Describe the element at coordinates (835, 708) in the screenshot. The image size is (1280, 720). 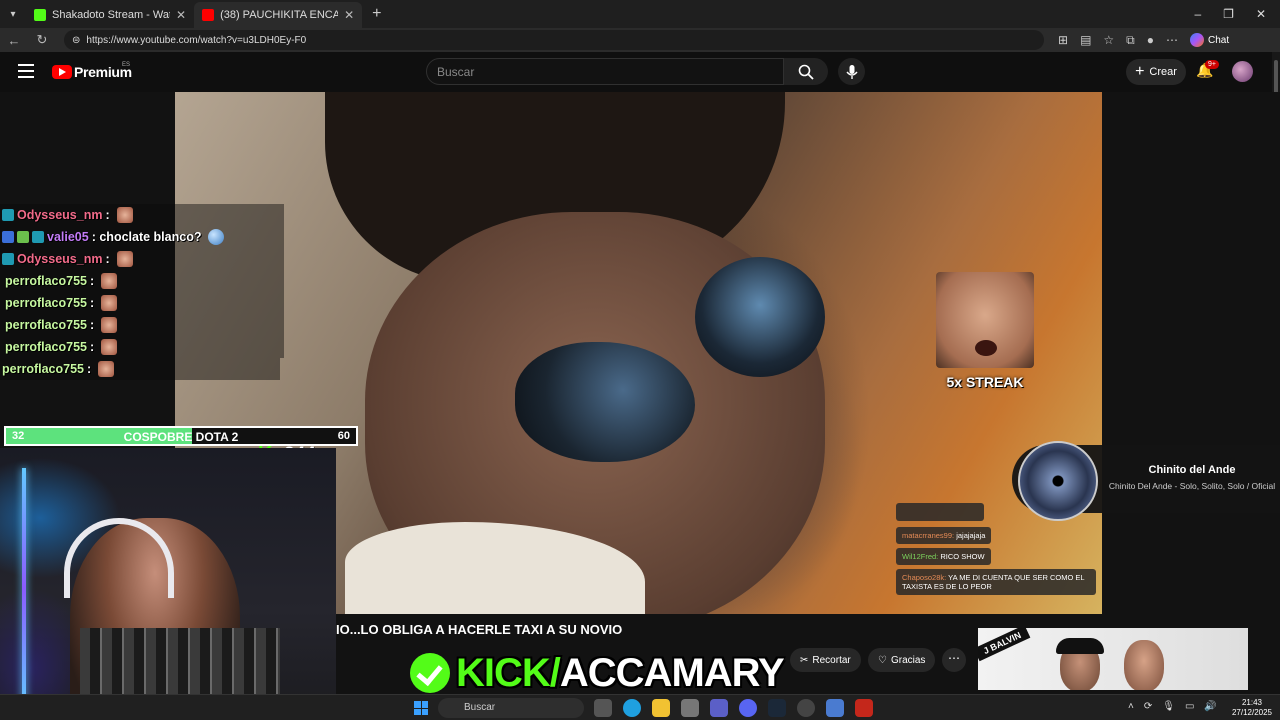
I see `settings-icon` at that location.